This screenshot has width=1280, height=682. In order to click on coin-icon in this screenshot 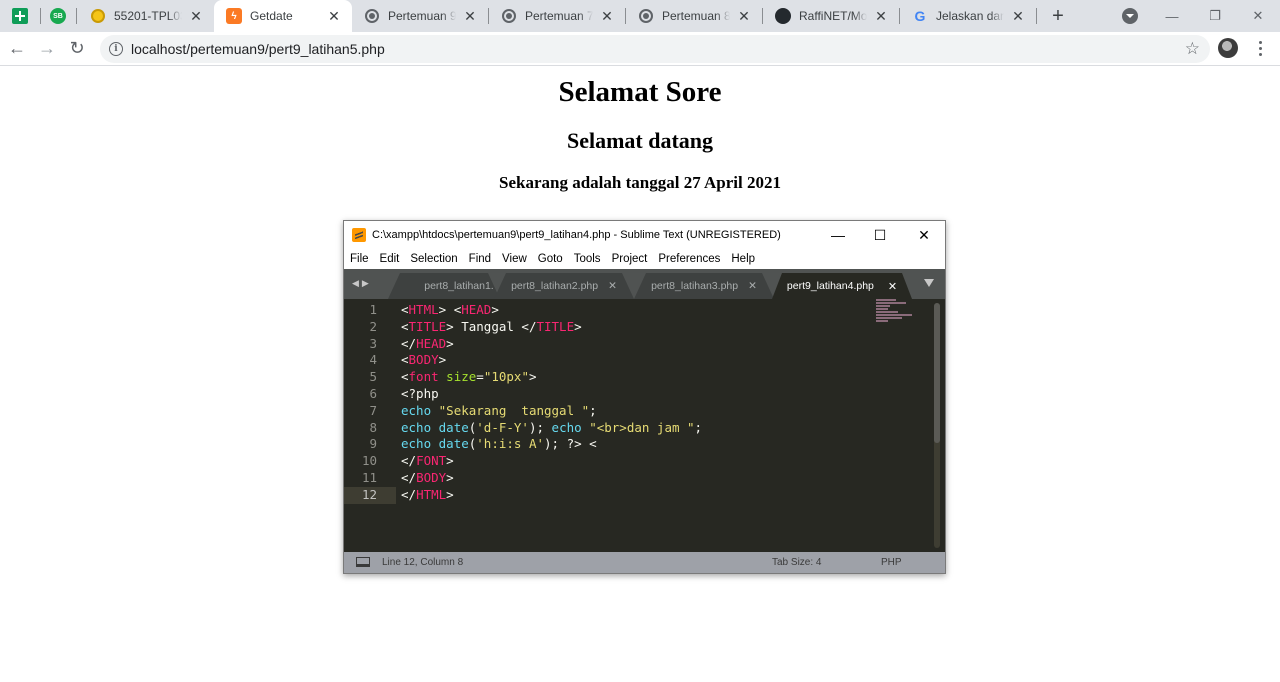, I will do `click(98, 16)`.